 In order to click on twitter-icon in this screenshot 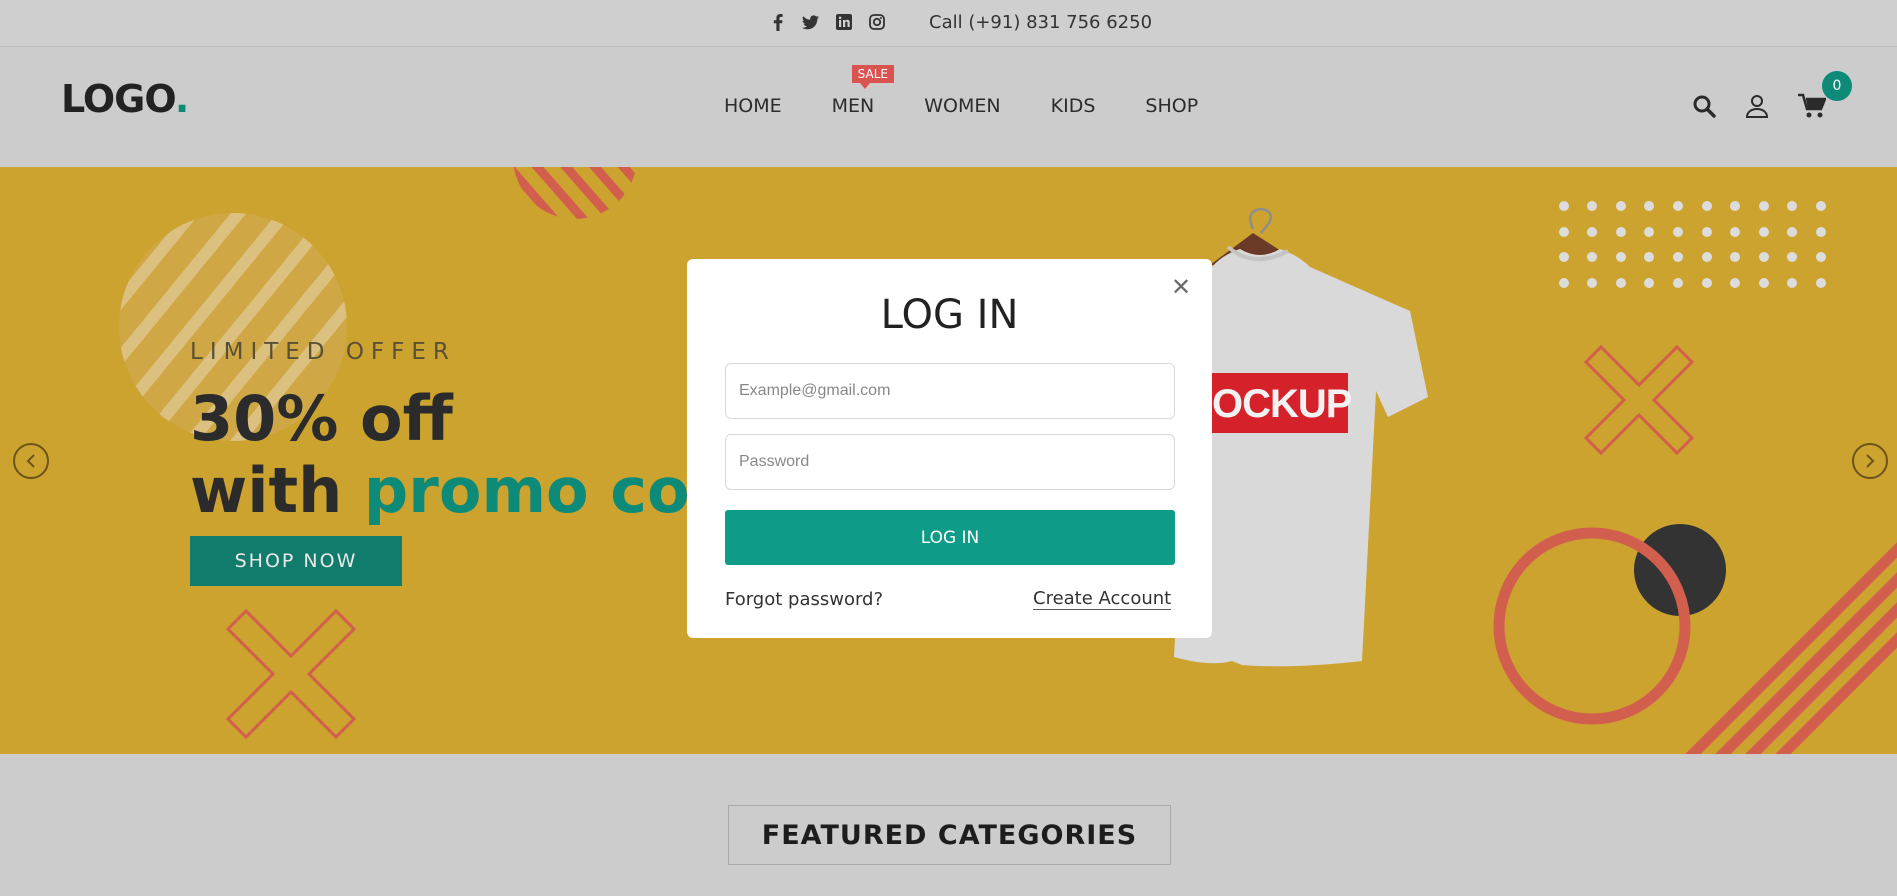, I will do `click(810, 22)`.